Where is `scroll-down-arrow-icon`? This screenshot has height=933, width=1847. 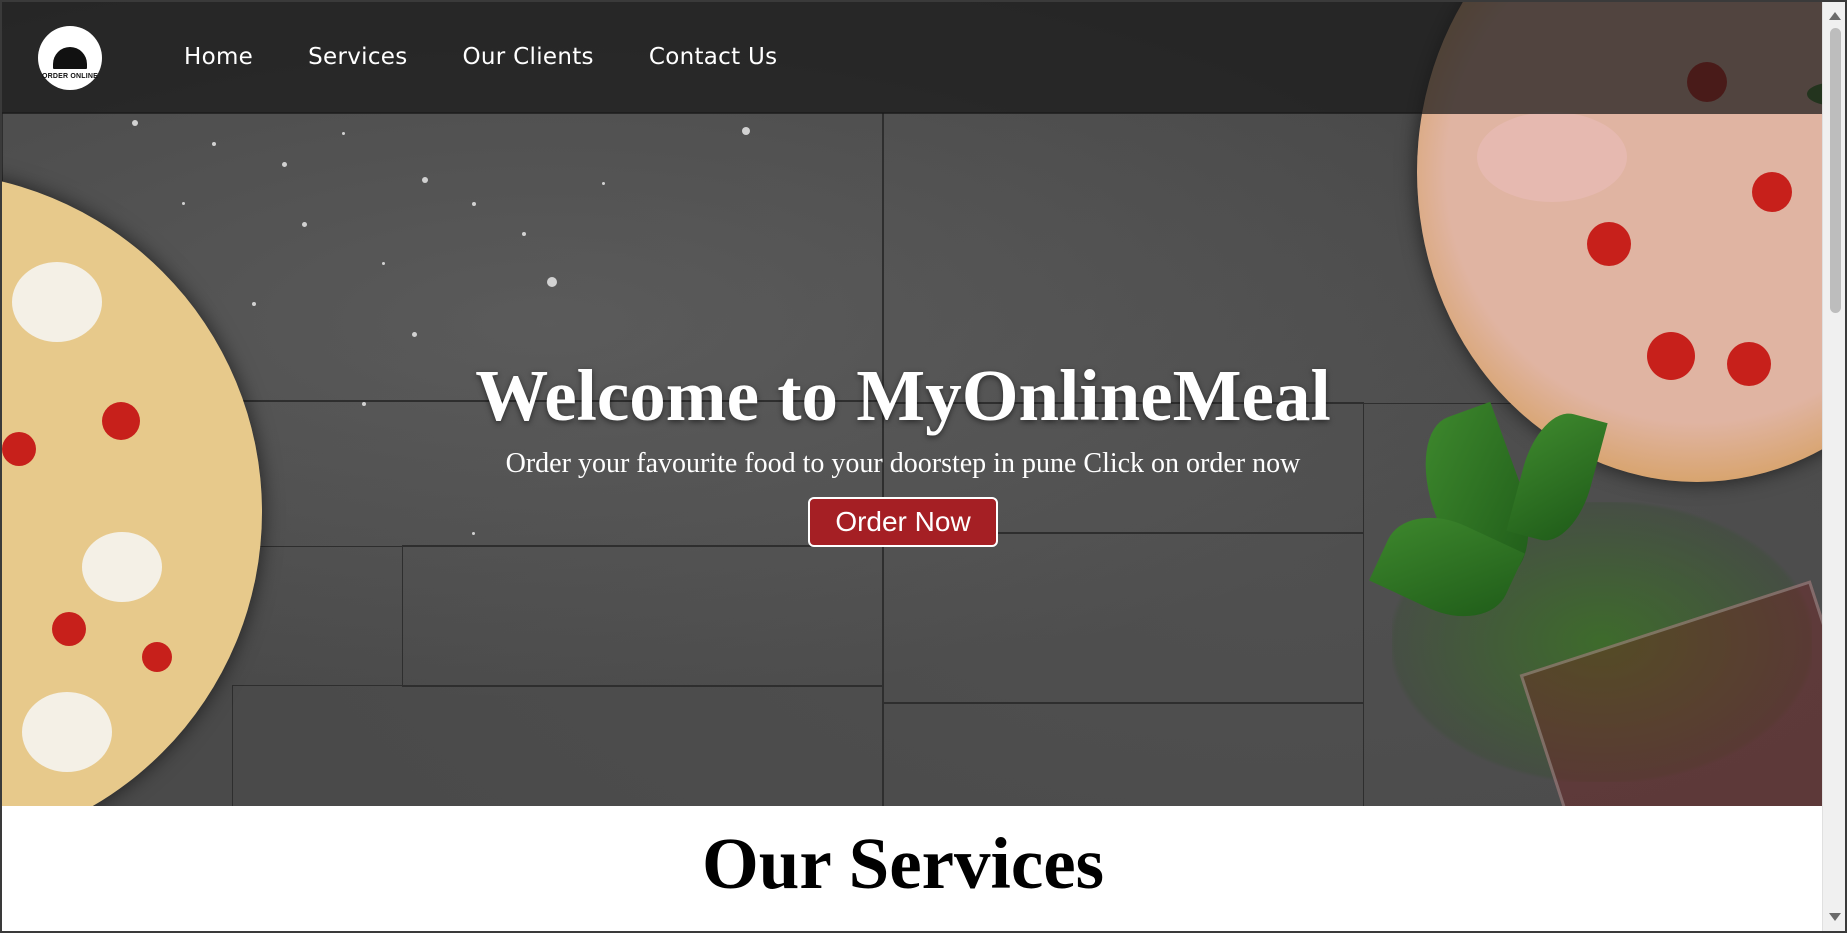
scroll-down-arrow-icon is located at coordinates (1835, 917).